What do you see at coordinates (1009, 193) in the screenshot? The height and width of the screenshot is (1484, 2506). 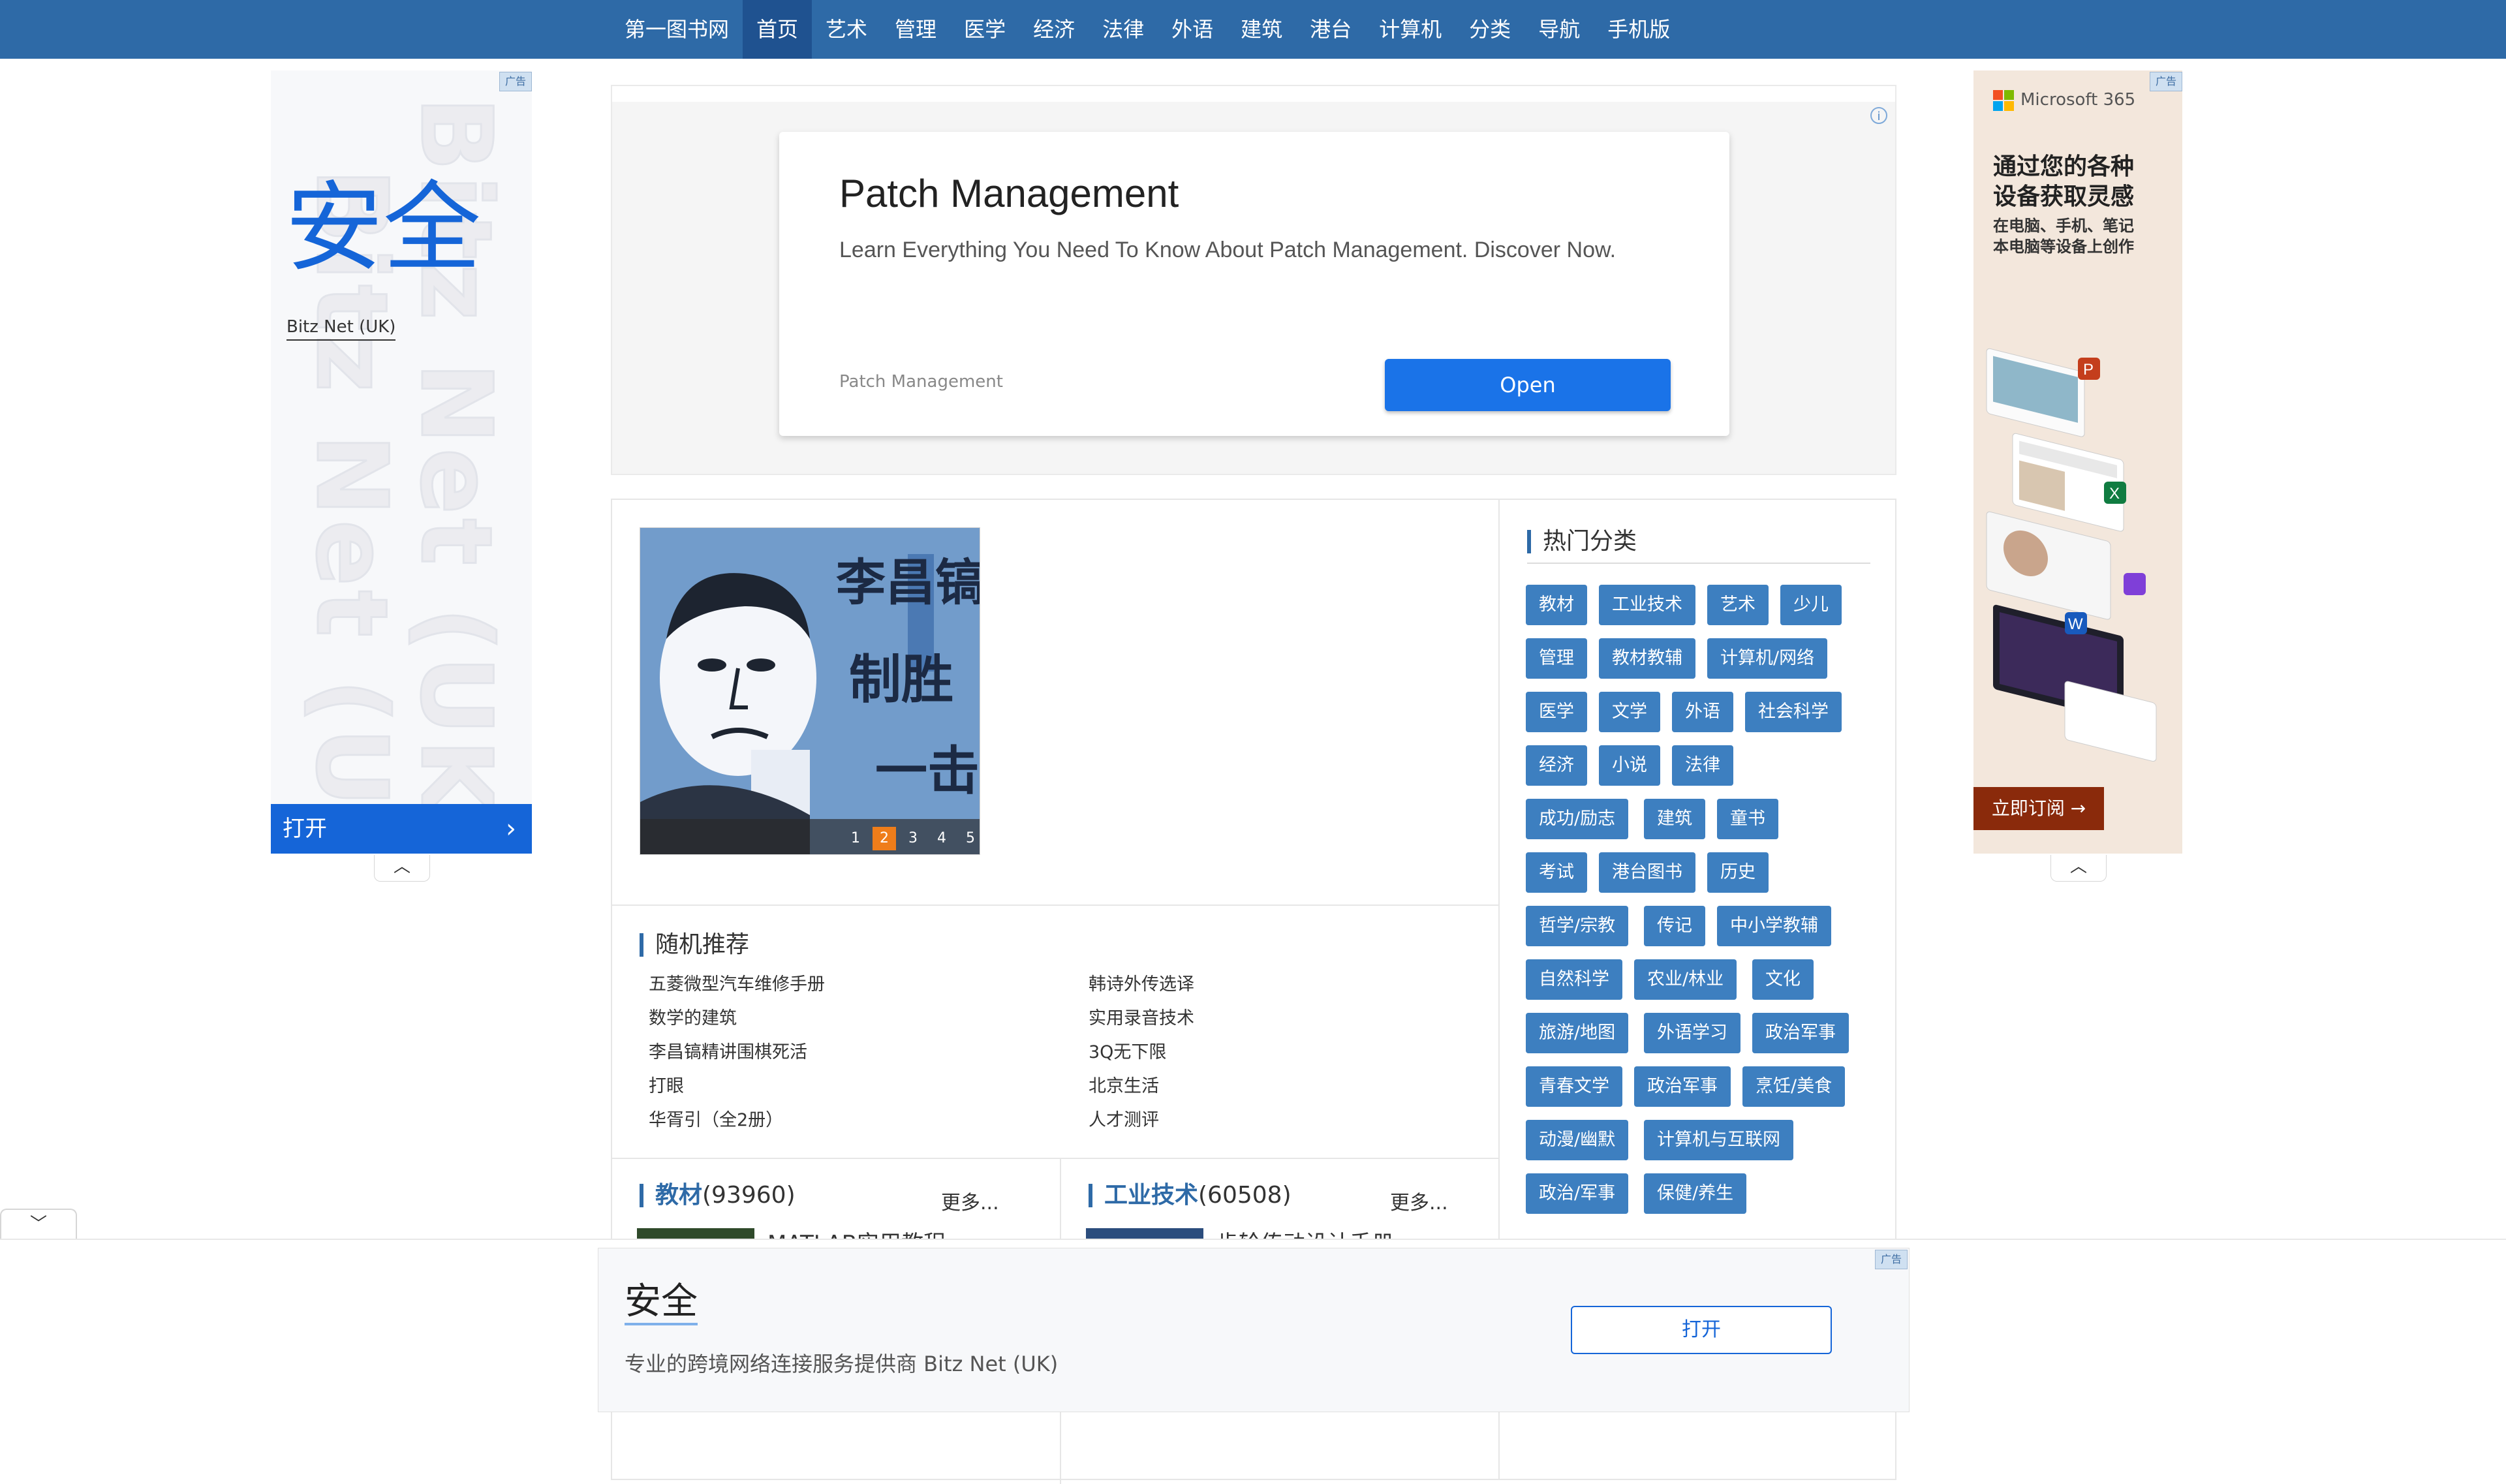 I see `banner-ad-title: Patch Management` at bounding box center [1009, 193].